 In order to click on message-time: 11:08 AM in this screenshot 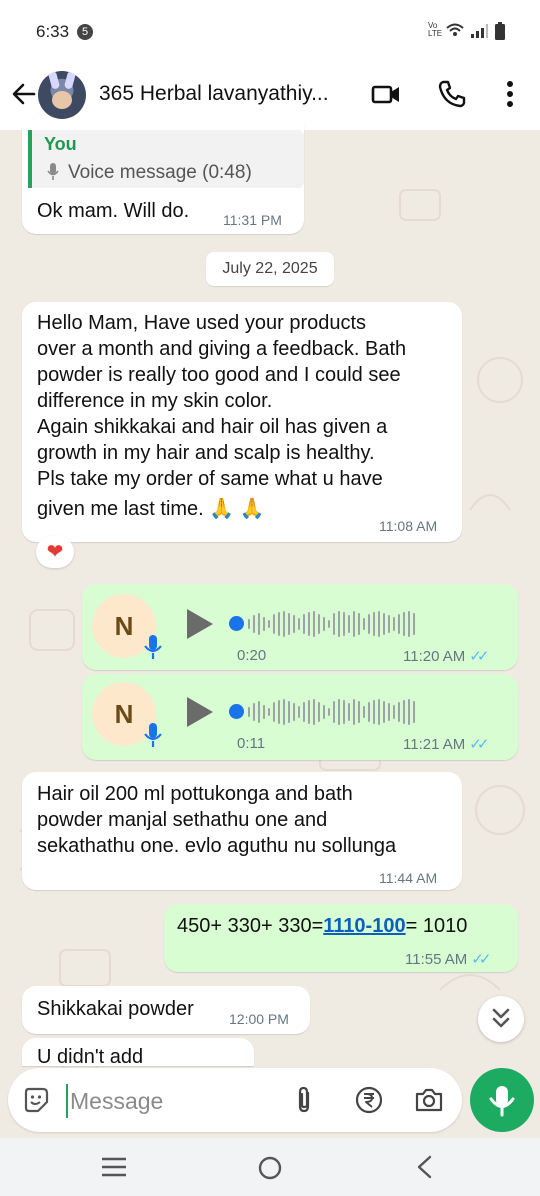, I will do `click(408, 526)`.